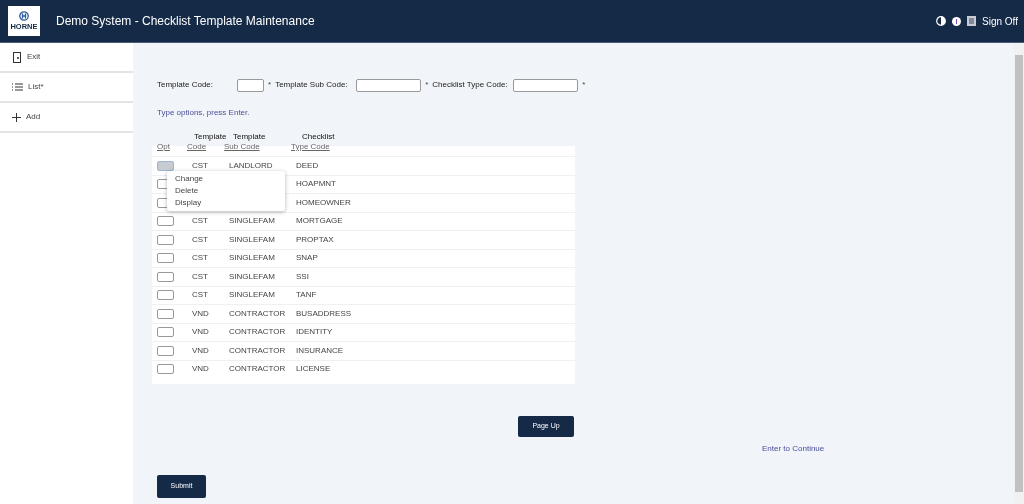 The height and width of the screenshot is (504, 1024). What do you see at coordinates (972, 21) in the screenshot?
I see `document-icon` at bounding box center [972, 21].